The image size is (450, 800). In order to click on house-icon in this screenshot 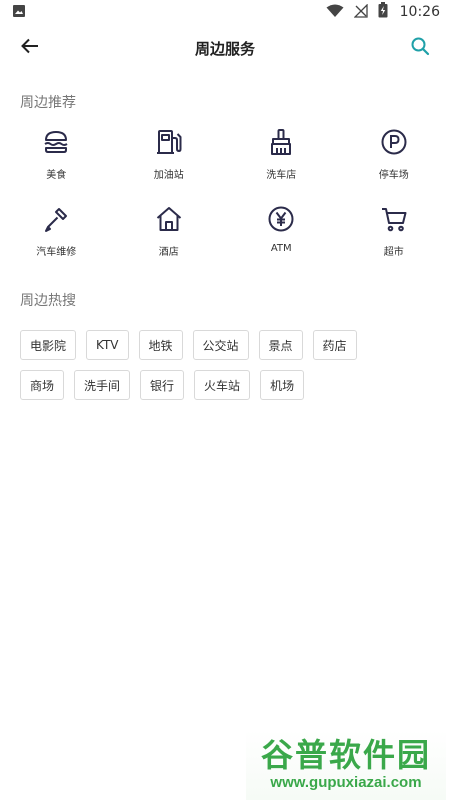, I will do `click(169, 219)`.